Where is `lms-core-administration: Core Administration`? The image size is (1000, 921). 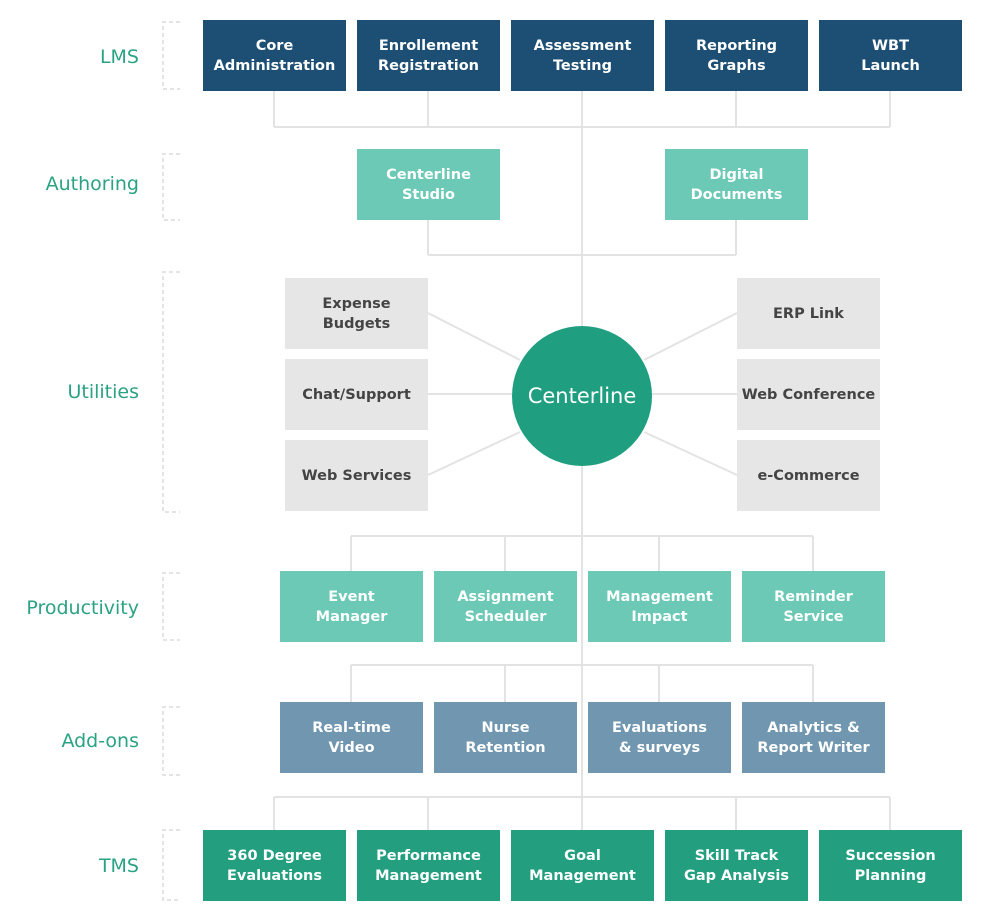
lms-core-administration: Core Administration is located at coordinates (274, 55).